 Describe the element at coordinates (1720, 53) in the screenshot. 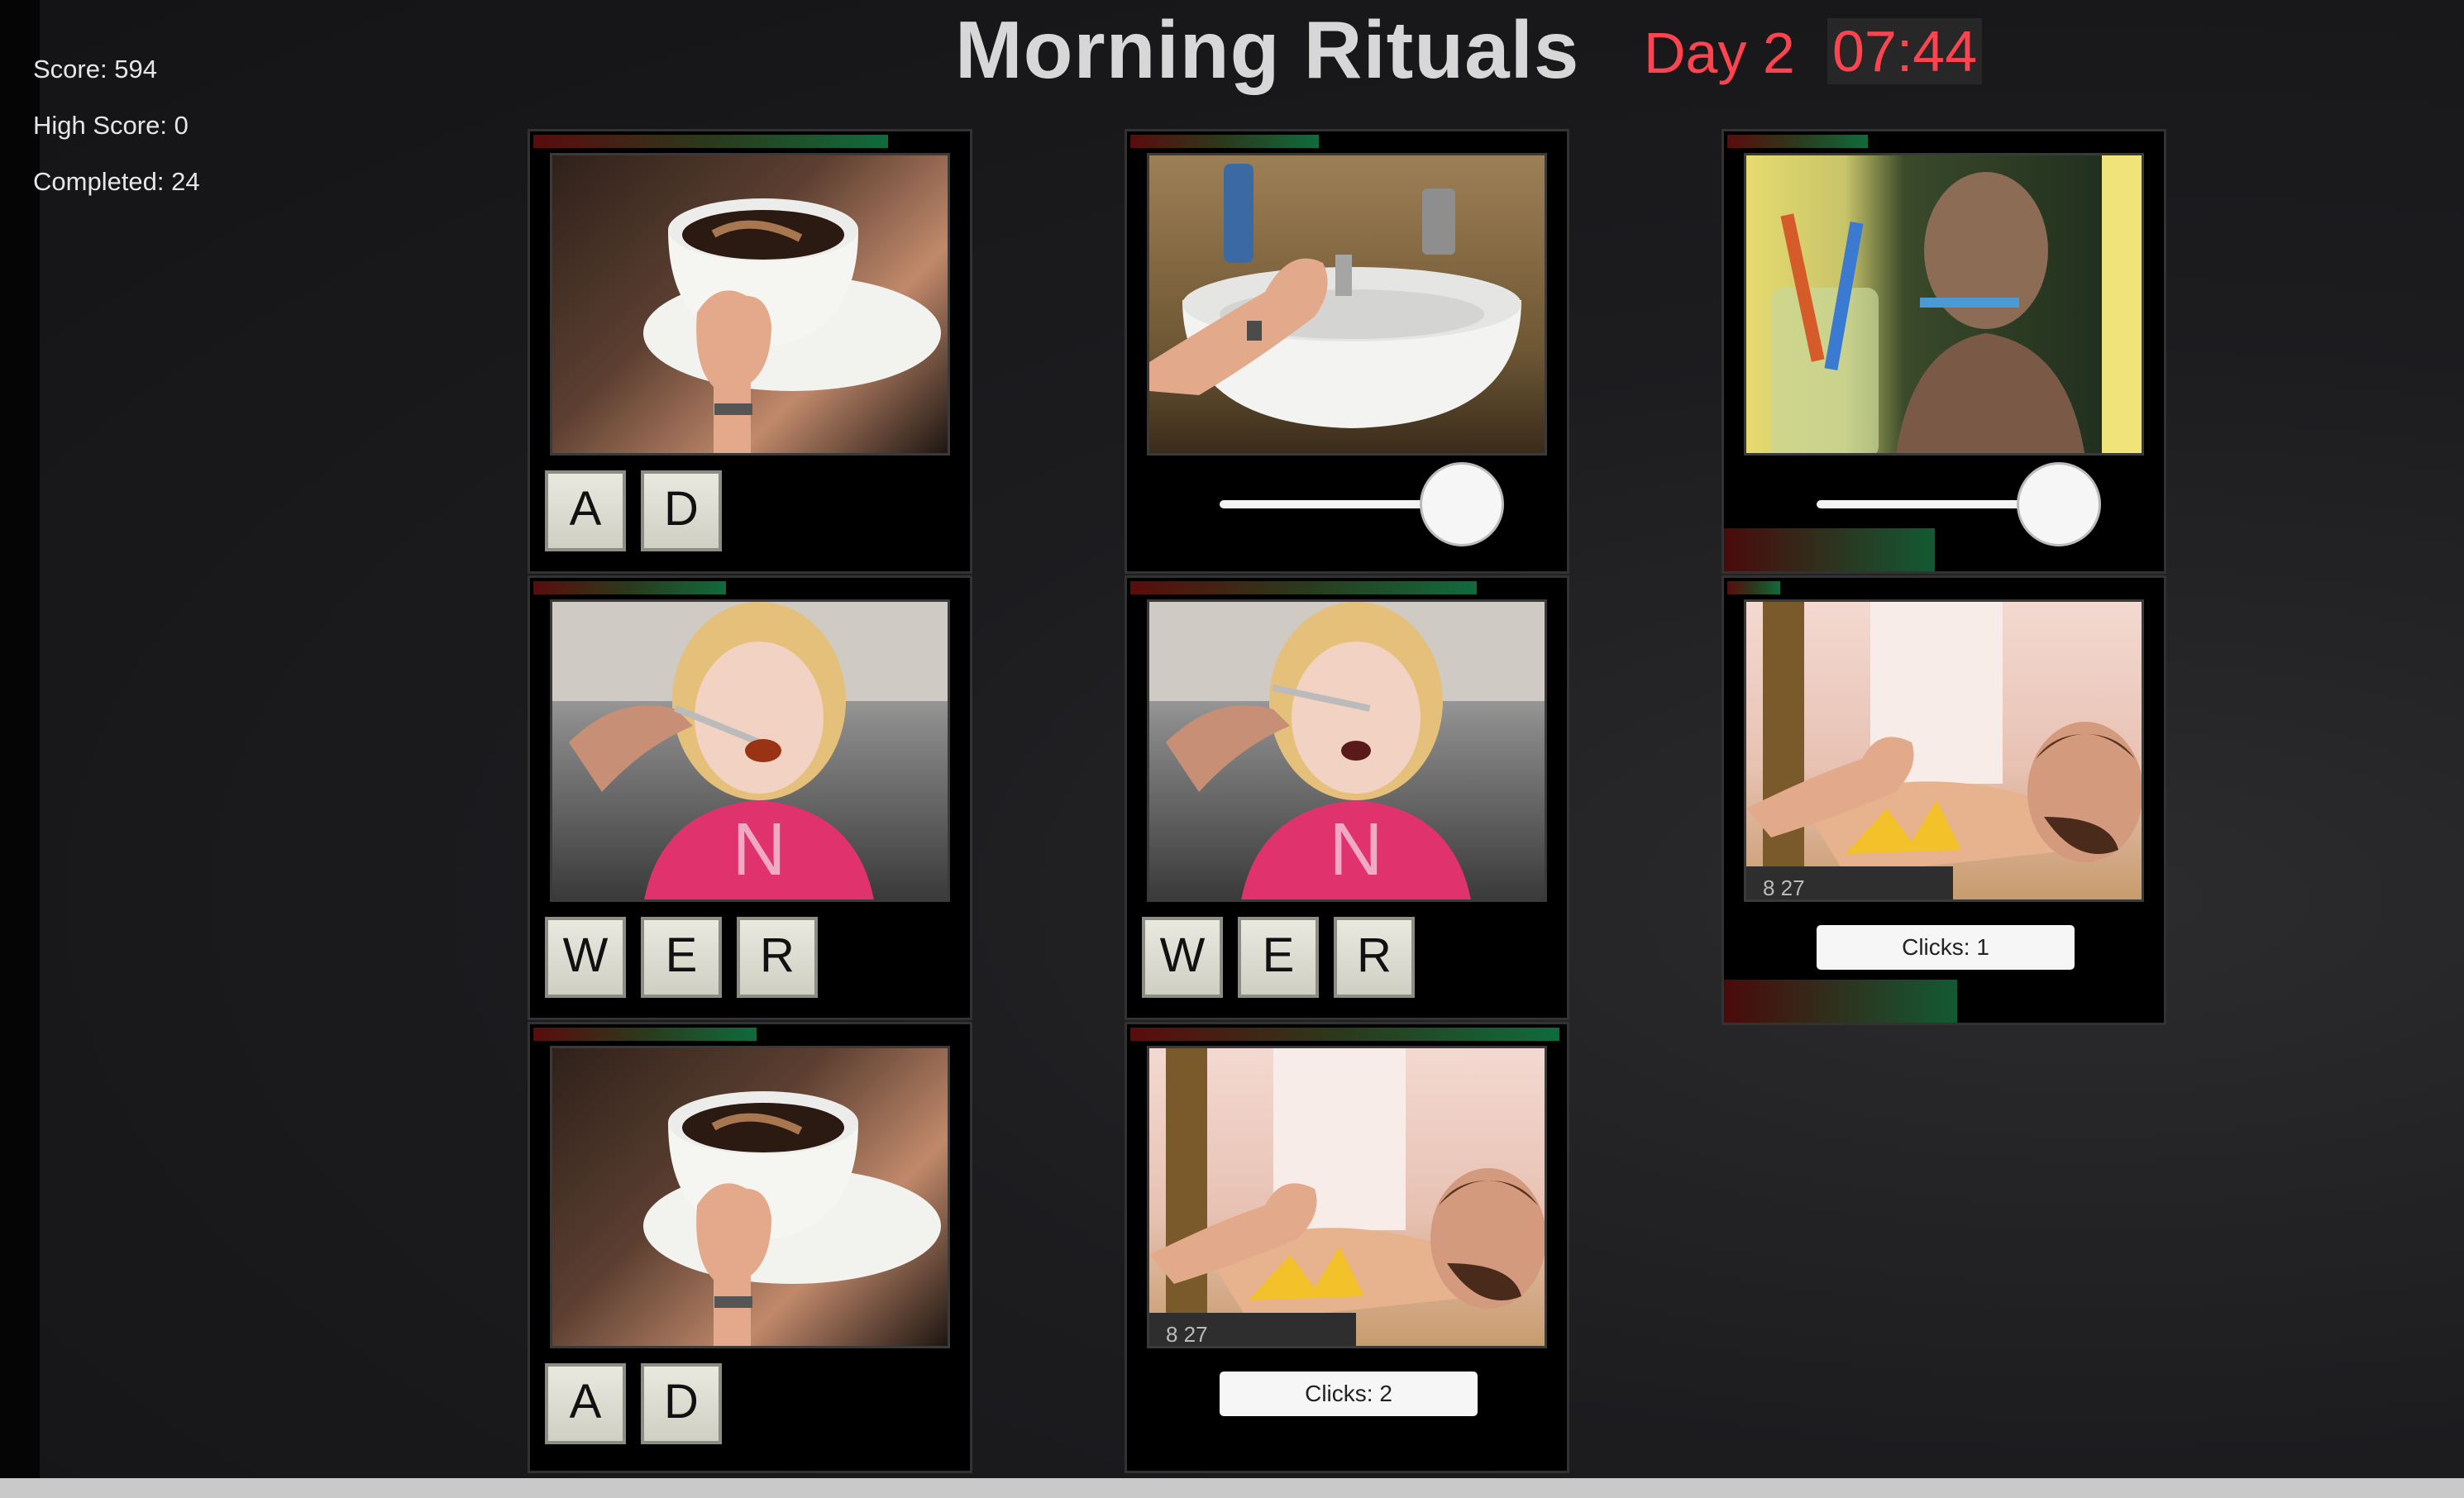

I see `day-indicator: Day 2` at that location.